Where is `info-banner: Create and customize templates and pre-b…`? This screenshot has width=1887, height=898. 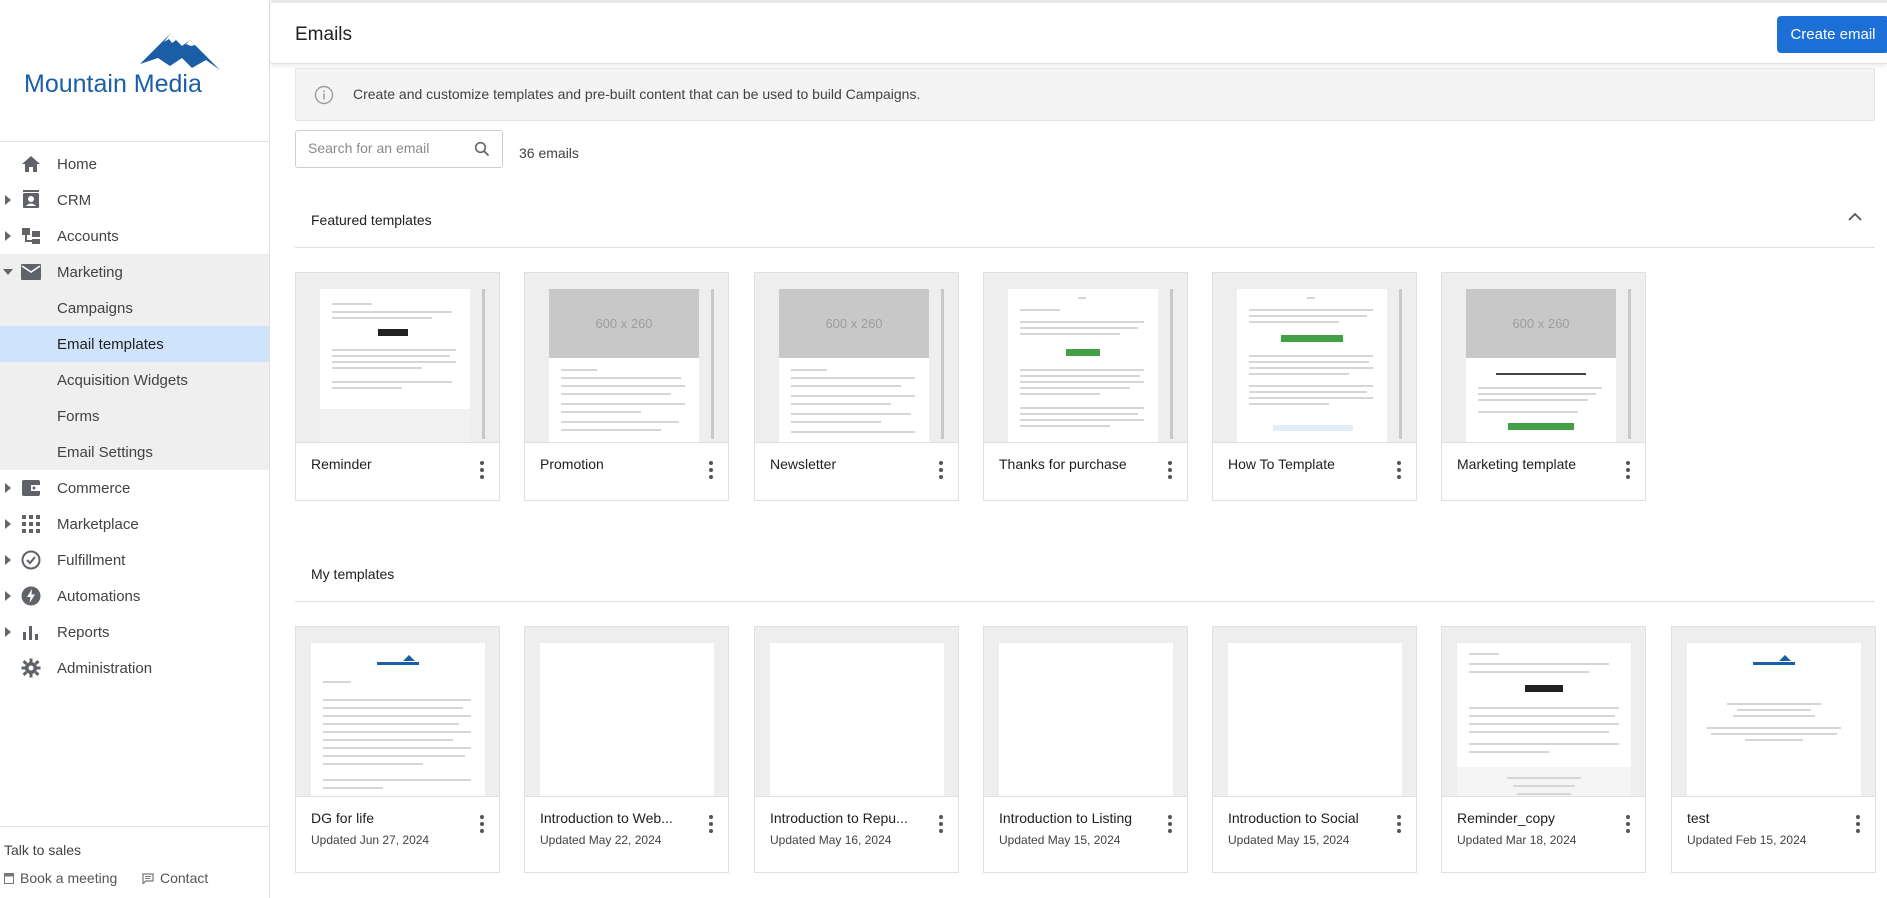 info-banner: Create and customize templates and pre-b… is located at coordinates (1085, 94).